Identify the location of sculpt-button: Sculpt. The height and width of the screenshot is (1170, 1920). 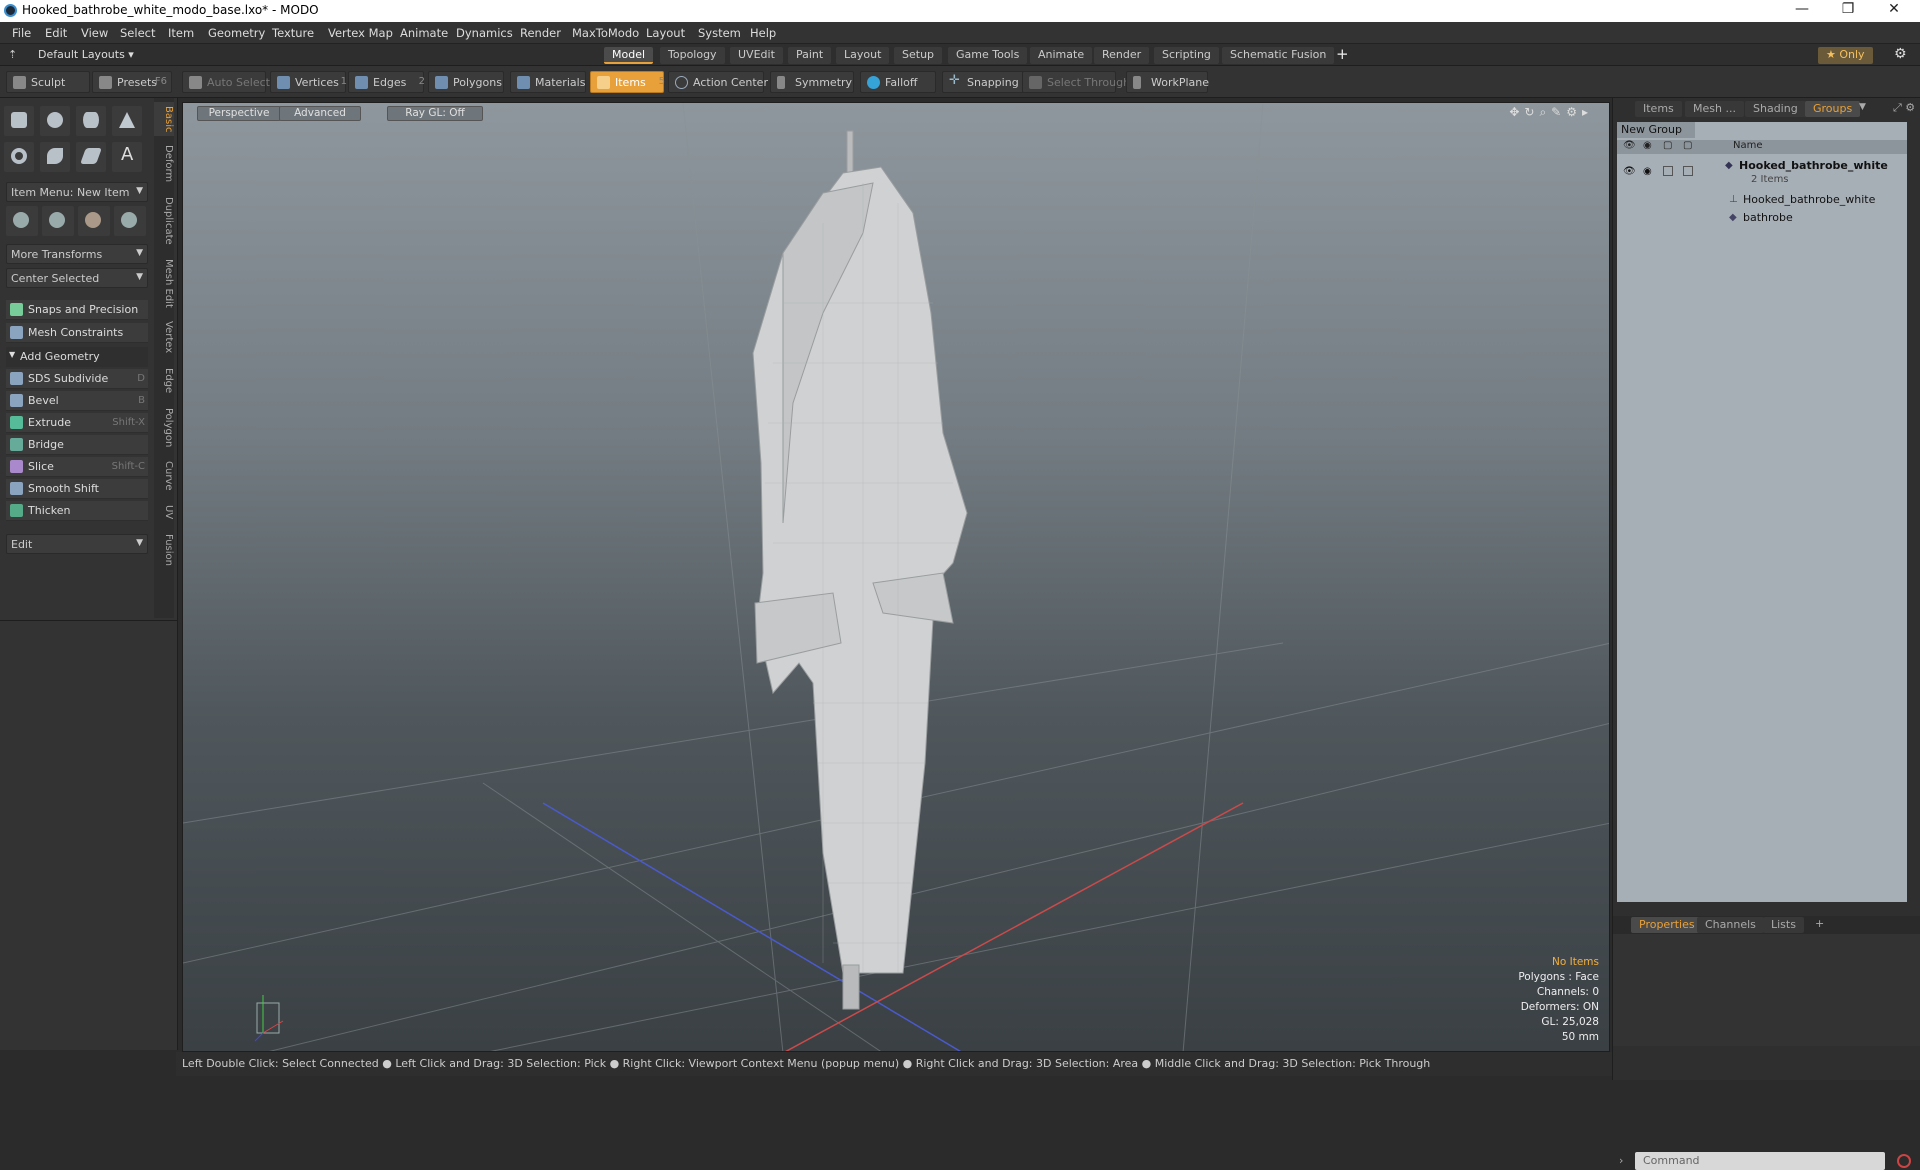
(48, 82).